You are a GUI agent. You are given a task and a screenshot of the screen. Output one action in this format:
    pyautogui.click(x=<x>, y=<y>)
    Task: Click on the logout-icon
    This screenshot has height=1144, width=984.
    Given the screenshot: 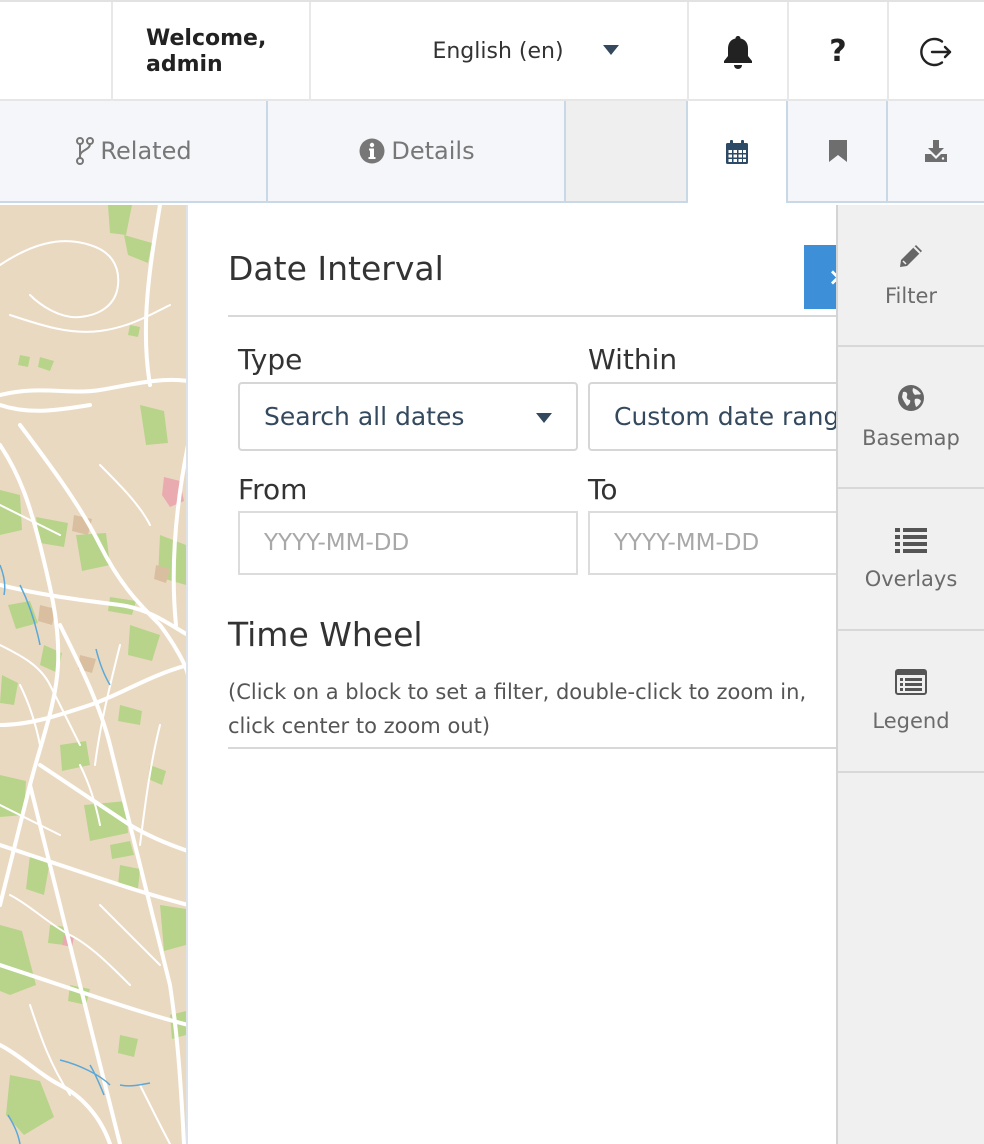 What is the action you would take?
    pyautogui.click(x=935, y=51)
    